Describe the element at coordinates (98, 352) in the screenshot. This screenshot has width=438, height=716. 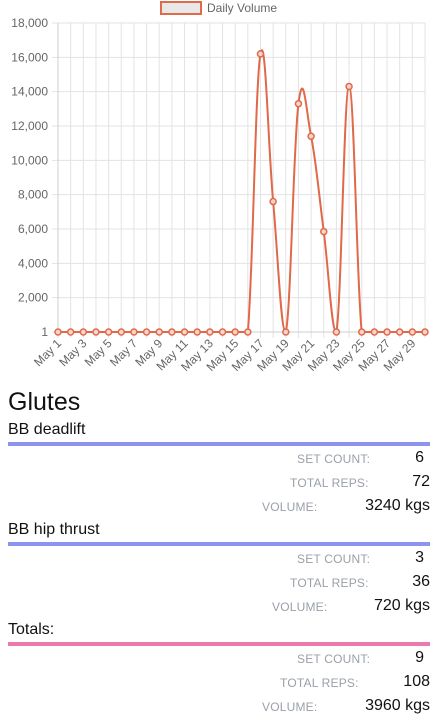
I see `x-tick-label: May 5` at that location.